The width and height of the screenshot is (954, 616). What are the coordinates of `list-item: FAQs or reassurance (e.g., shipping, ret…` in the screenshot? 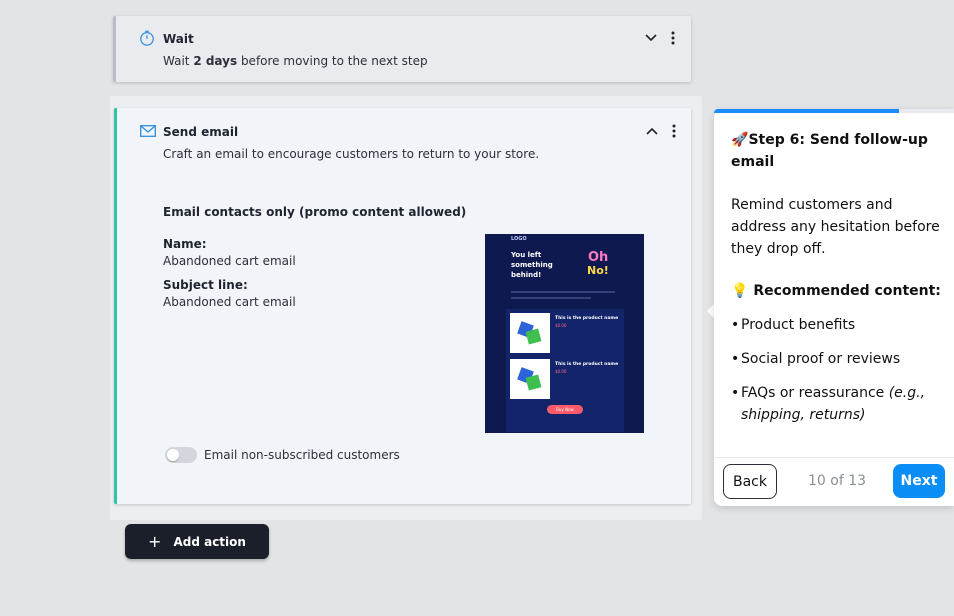 It's located at (841, 404).